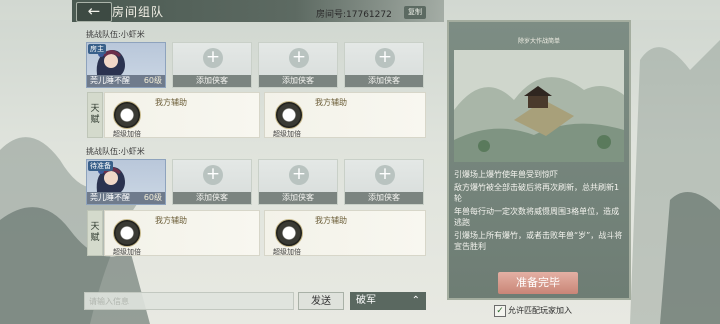  What do you see at coordinates (388, 301) in the screenshot?
I see `channel-select: 破军 ⌃` at bounding box center [388, 301].